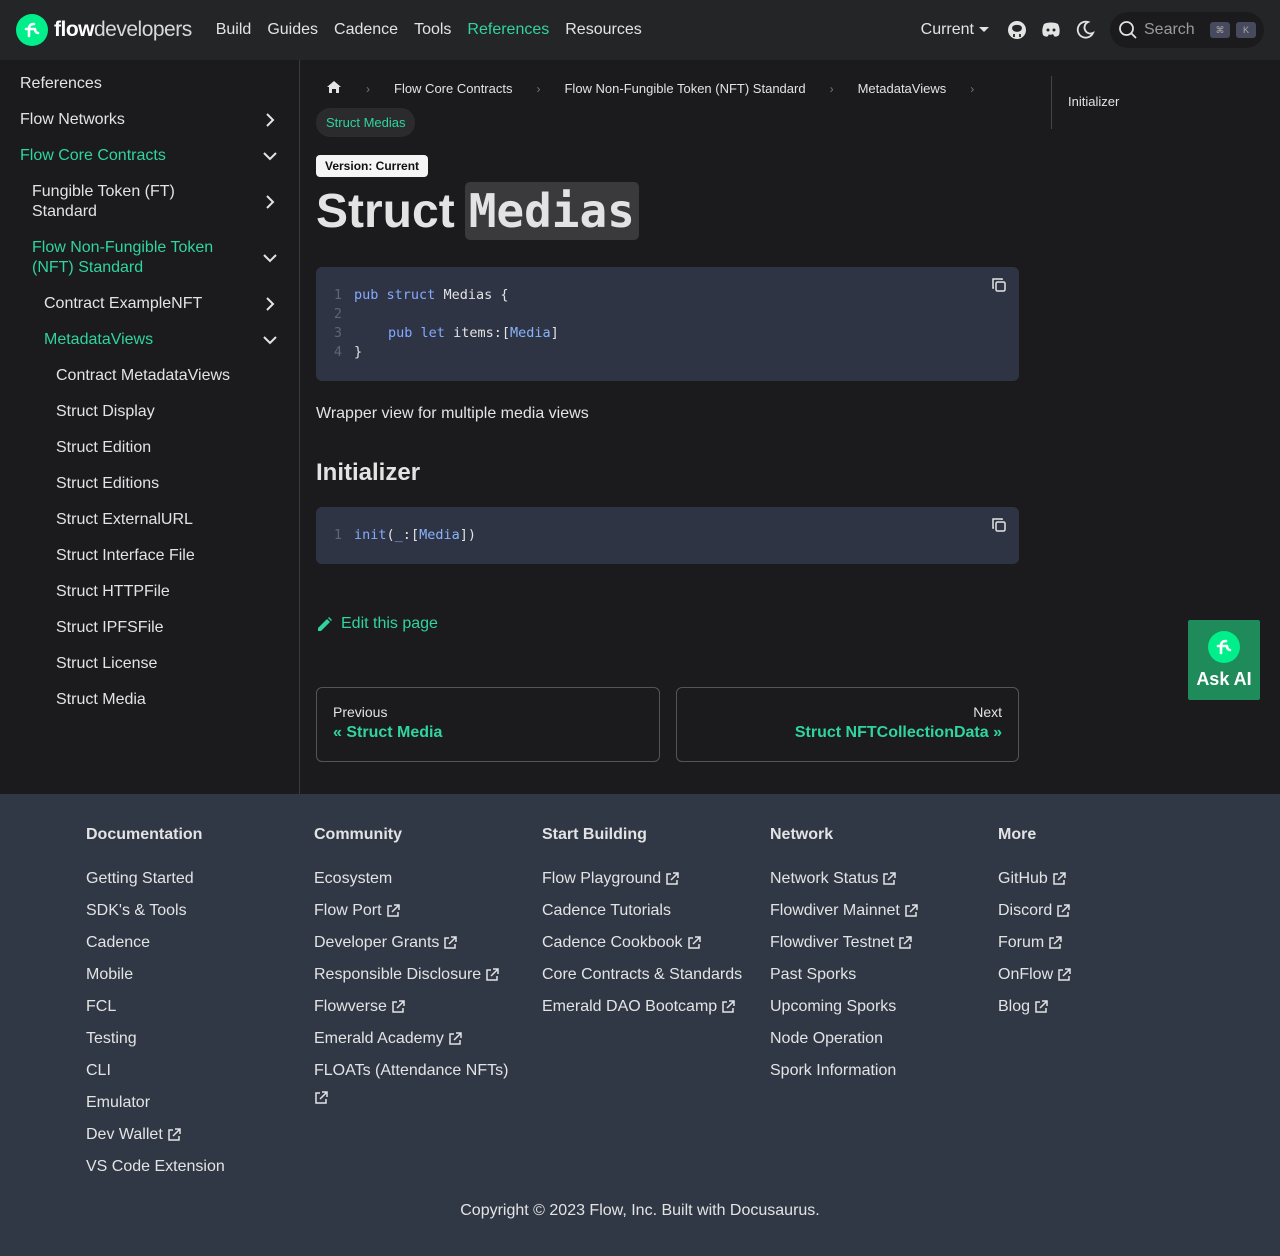 This screenshot has height=1256, width=1280. What do you see at coordinates (1187, 30) in the screenshot?
I see `search-button: Search ⌘ K` at bounding box center [1187, 30].